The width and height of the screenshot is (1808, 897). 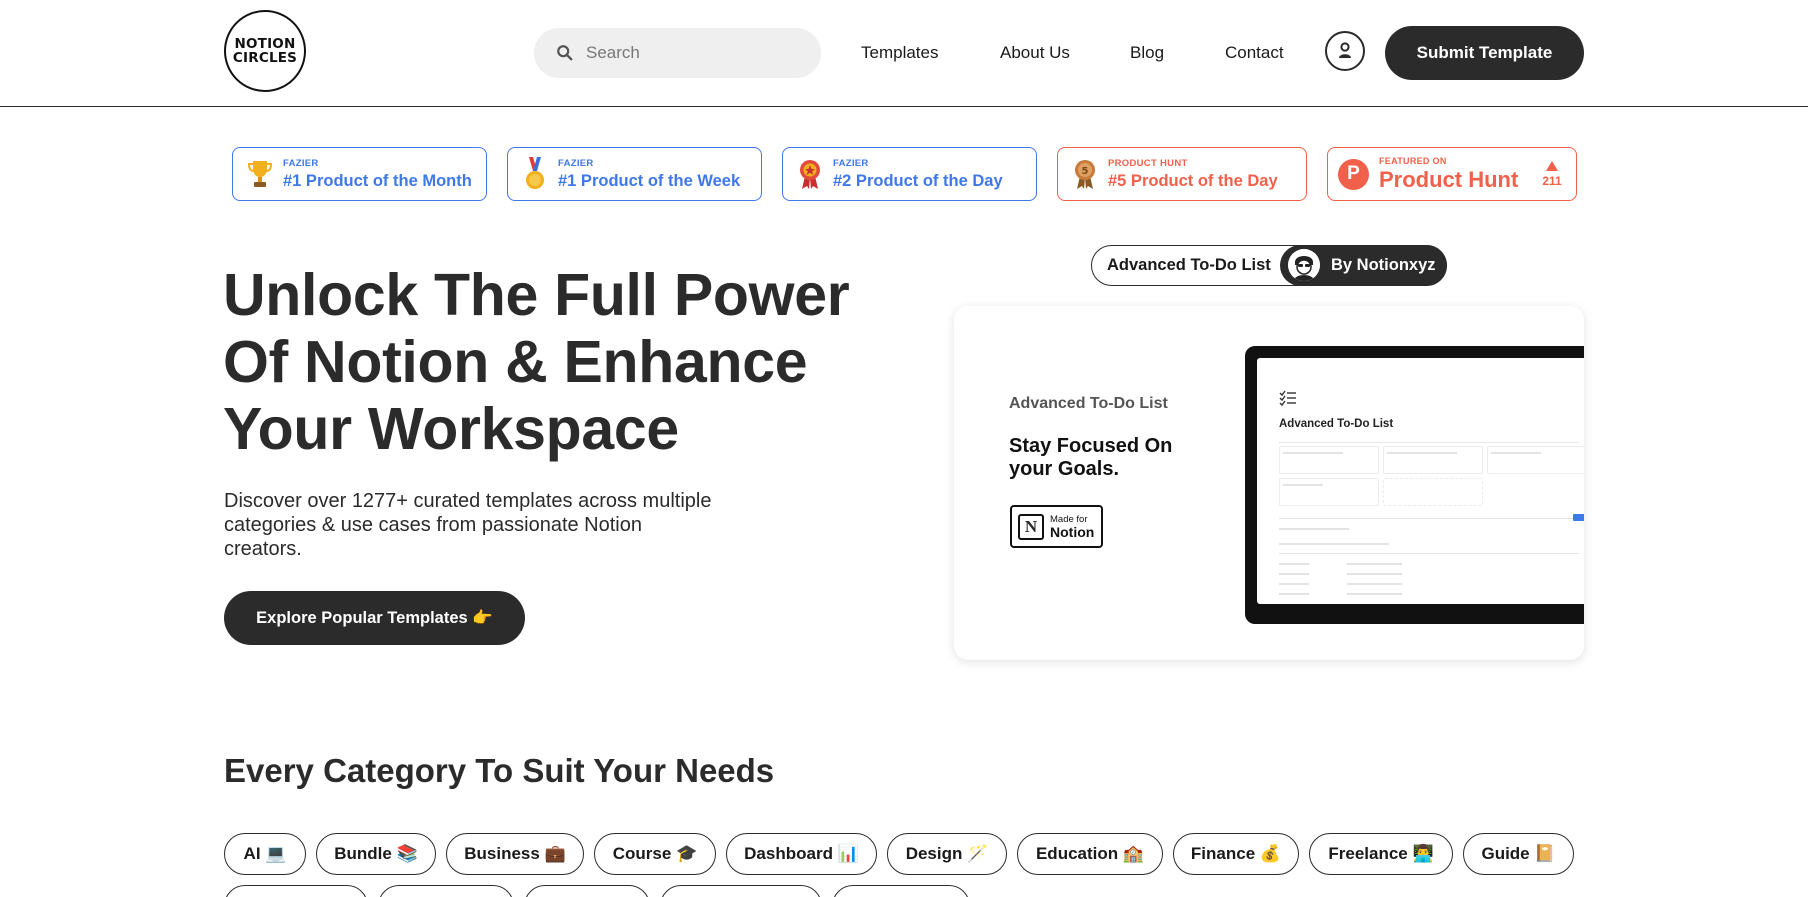 I want to click on badge-product-of-week: FAZIER #1 Product of the Week, so click(x=634, y=174).